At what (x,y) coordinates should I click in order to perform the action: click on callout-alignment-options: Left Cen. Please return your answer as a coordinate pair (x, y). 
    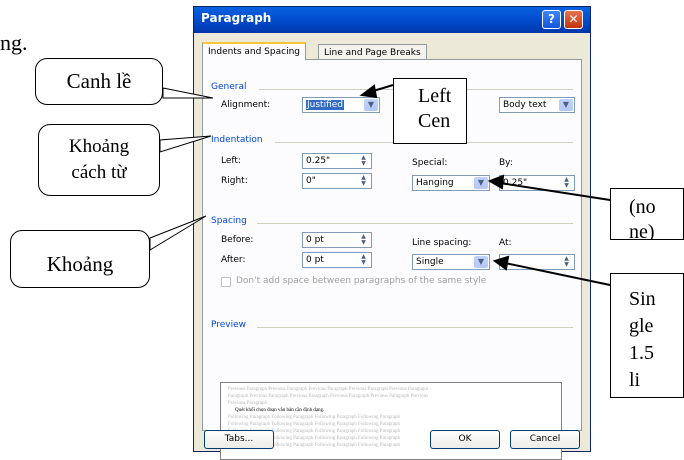
    Looking at the image, I should click on (430, 111).